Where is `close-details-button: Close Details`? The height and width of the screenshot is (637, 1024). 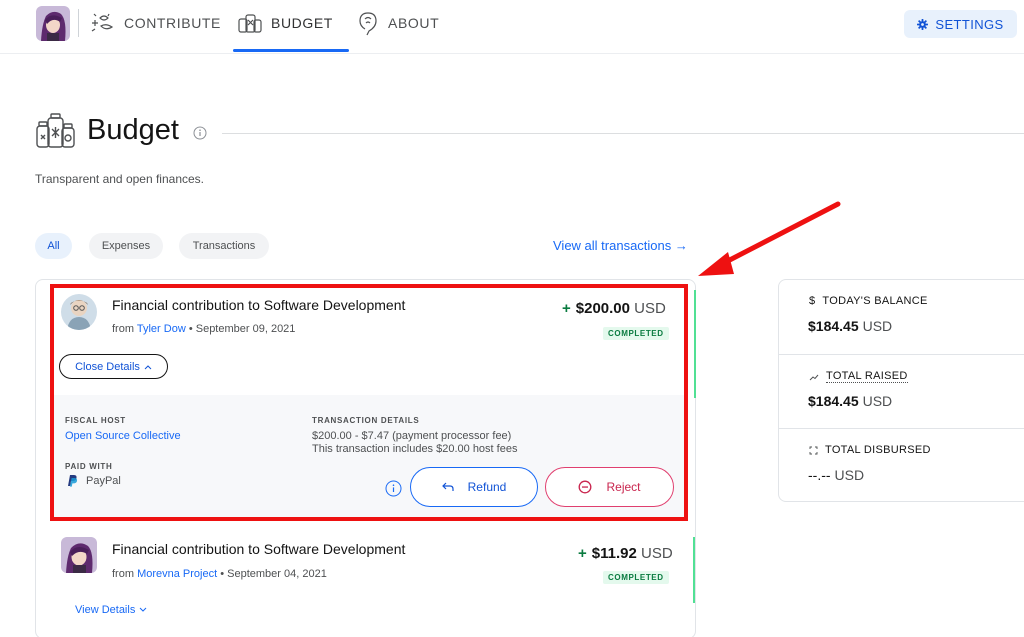 close-details-button: Close Details is located at coordinates (113, 366).